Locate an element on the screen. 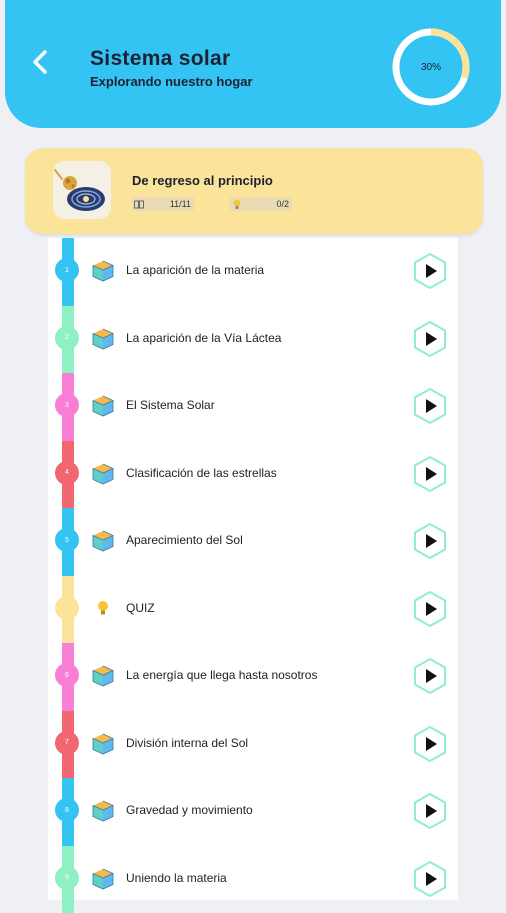 Image resolution: width=506 pixels, height=913 pixels. chapter-thumbnail is located at coordinates (82, 190).